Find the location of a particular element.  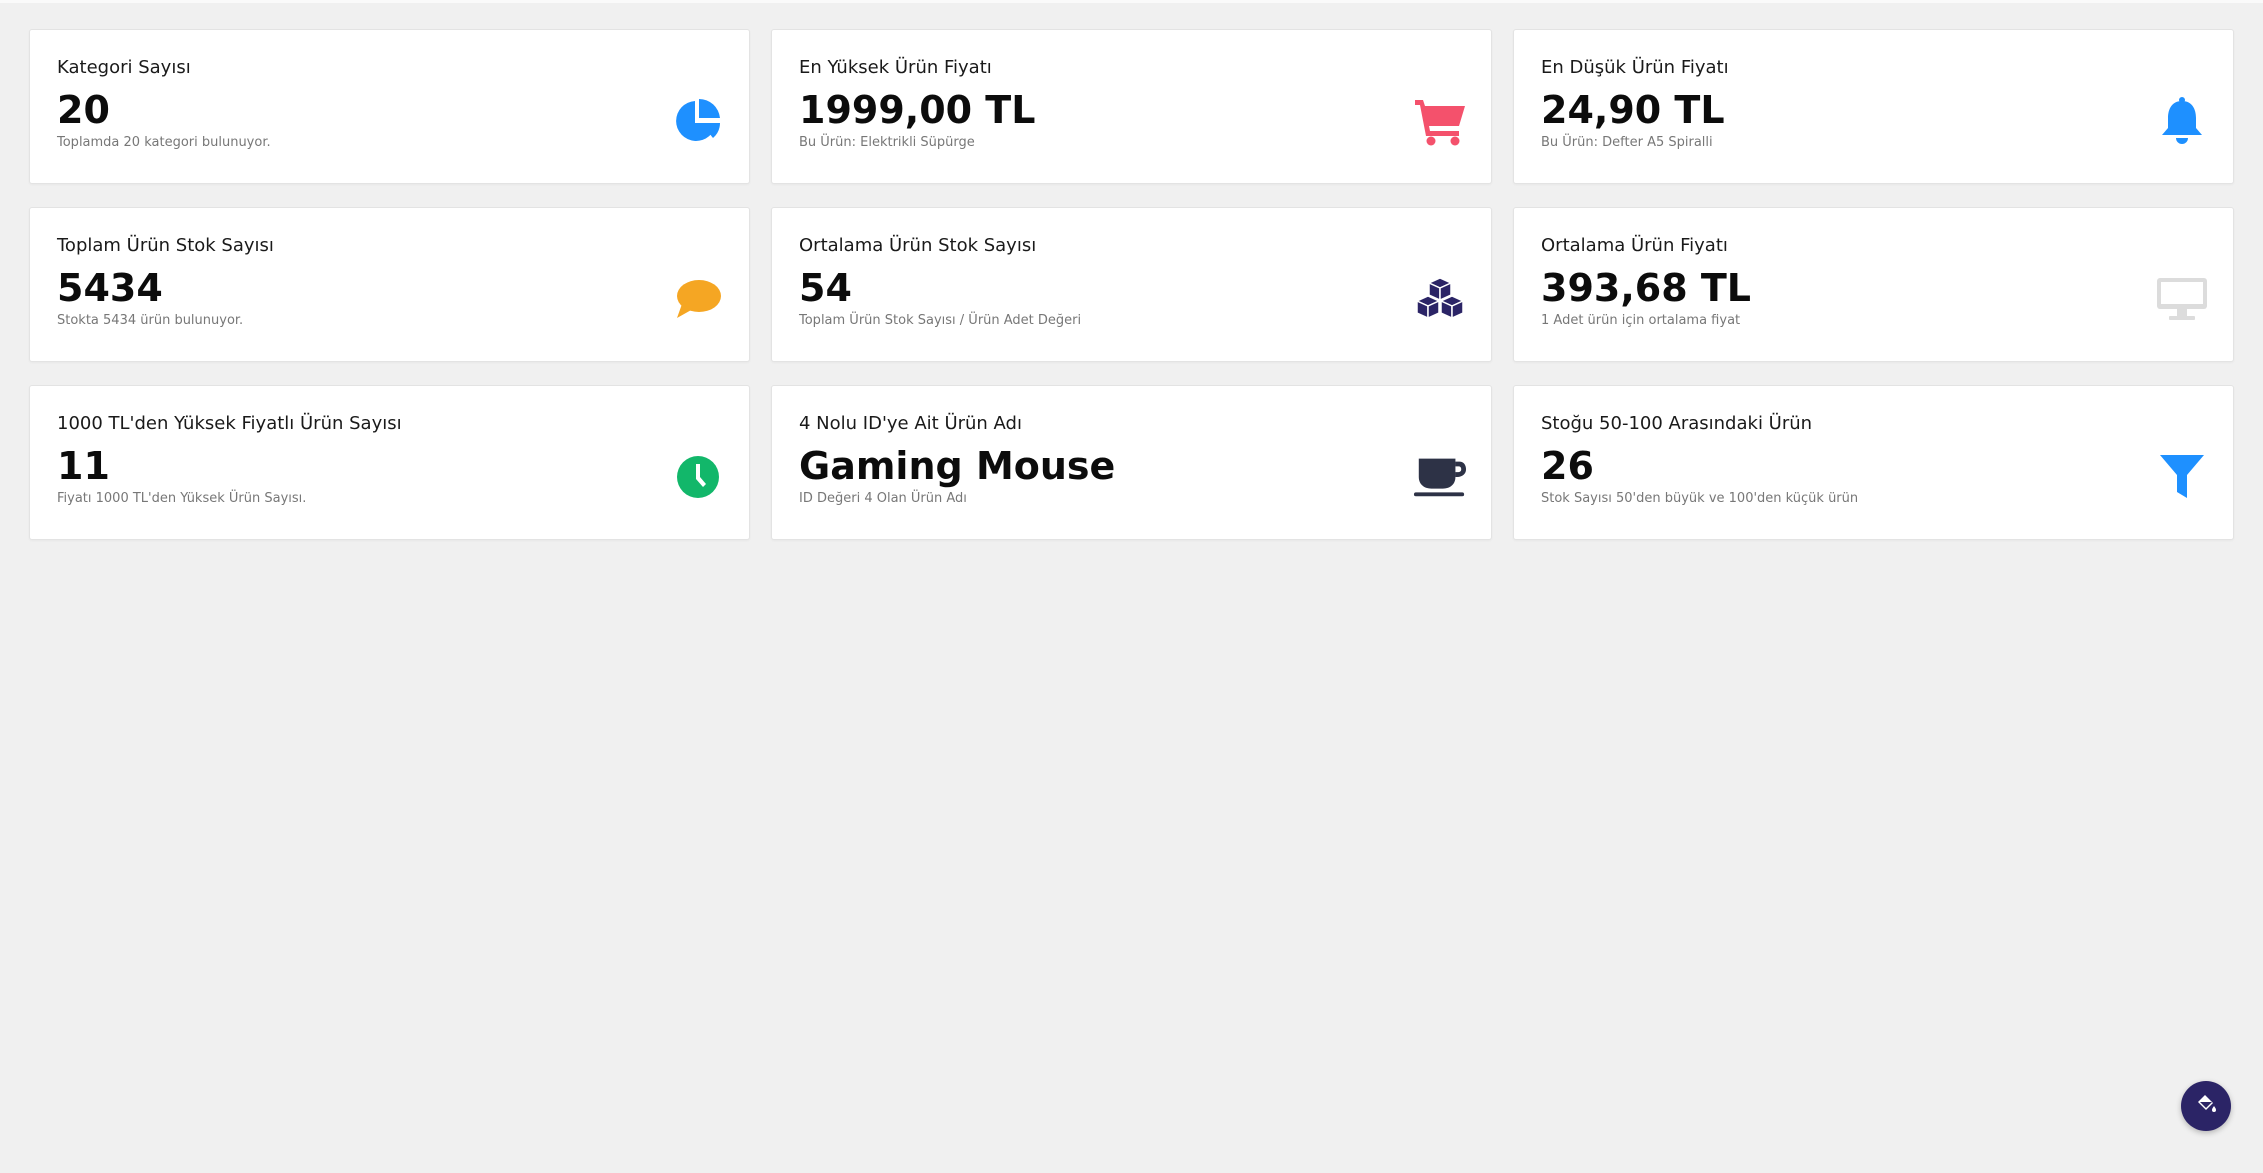

card-subtitle: Toplamda 20 kategori bulunuyor. is located at coordinates (164, 142).